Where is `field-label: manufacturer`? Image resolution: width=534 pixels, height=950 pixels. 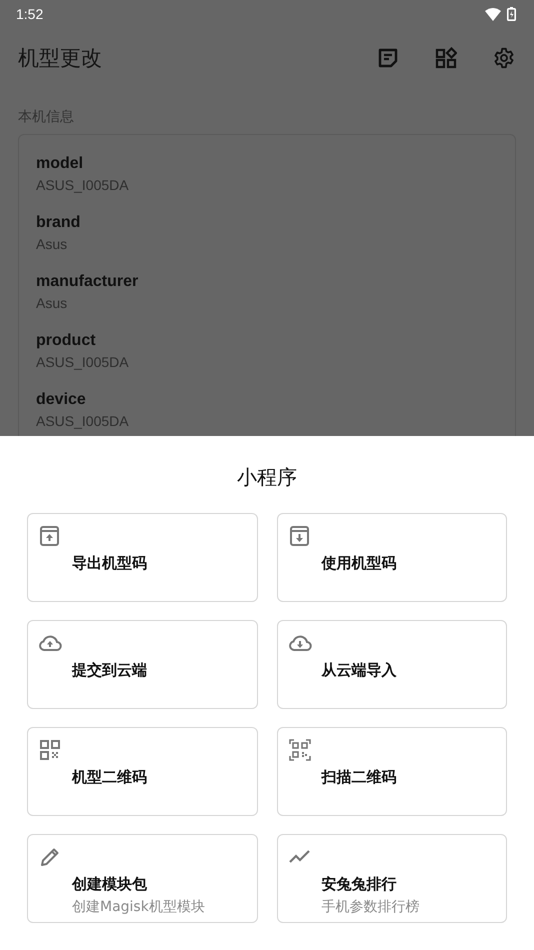
field-label: manufacturer is located at coordinates (87, 282).